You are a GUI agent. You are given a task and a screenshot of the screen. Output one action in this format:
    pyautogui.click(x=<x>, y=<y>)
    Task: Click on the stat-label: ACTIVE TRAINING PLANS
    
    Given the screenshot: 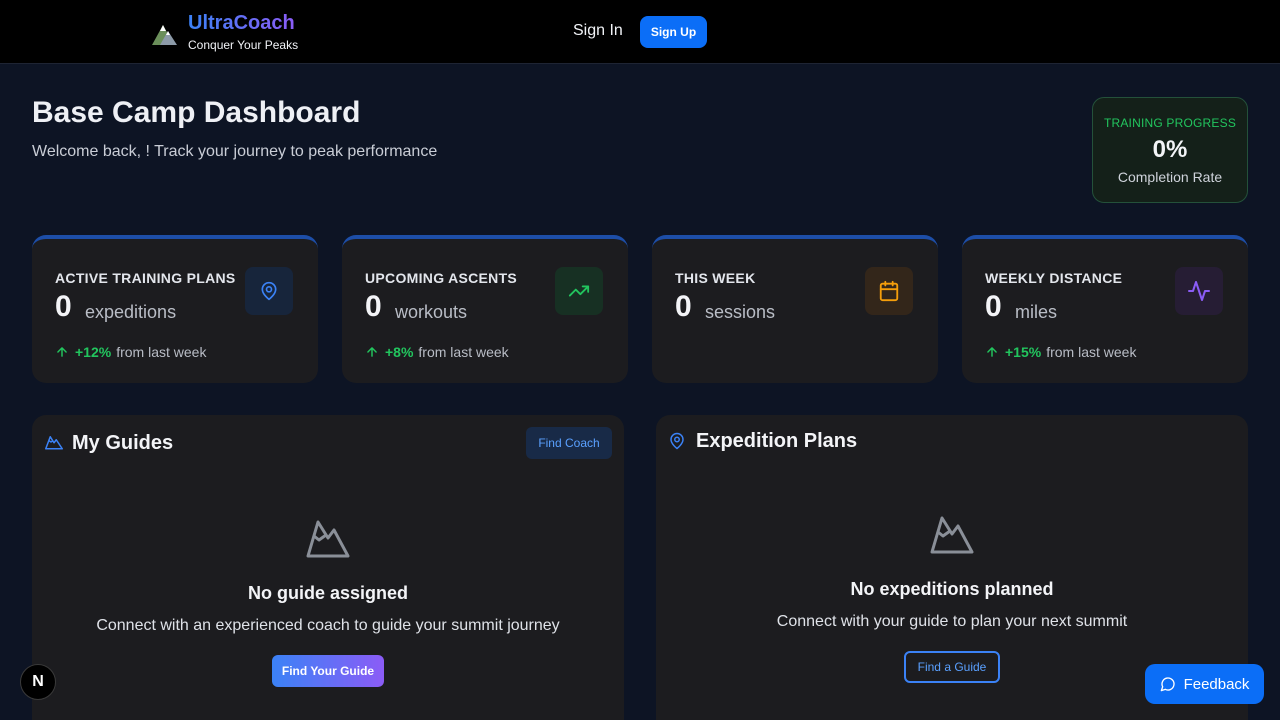 What is the action you would take?
    pyautogui.click(x=145, y=278)
    